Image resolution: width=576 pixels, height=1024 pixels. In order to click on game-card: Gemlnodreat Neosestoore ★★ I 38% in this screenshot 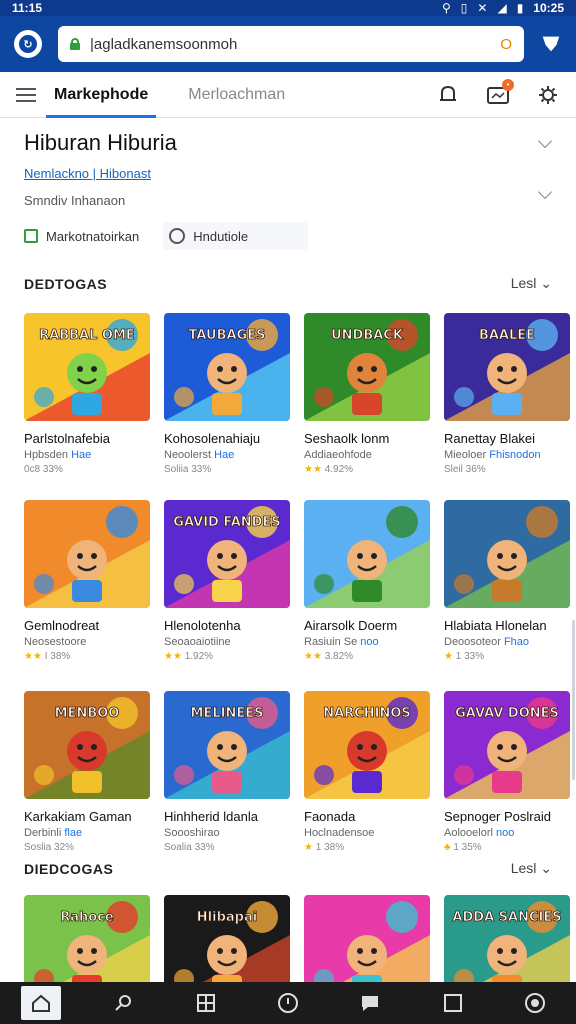, I will do `click(87, 581)`.